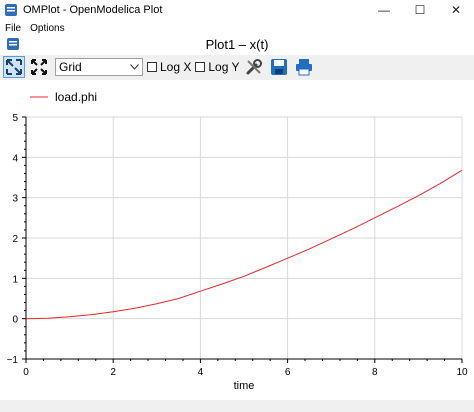 Image resolution: width=474 pixels, height=412 pixels. What do you see at coordinates (15, 279) in the screenshot?
I see `y-tick-label: 1` at bounding box center [15, 279].